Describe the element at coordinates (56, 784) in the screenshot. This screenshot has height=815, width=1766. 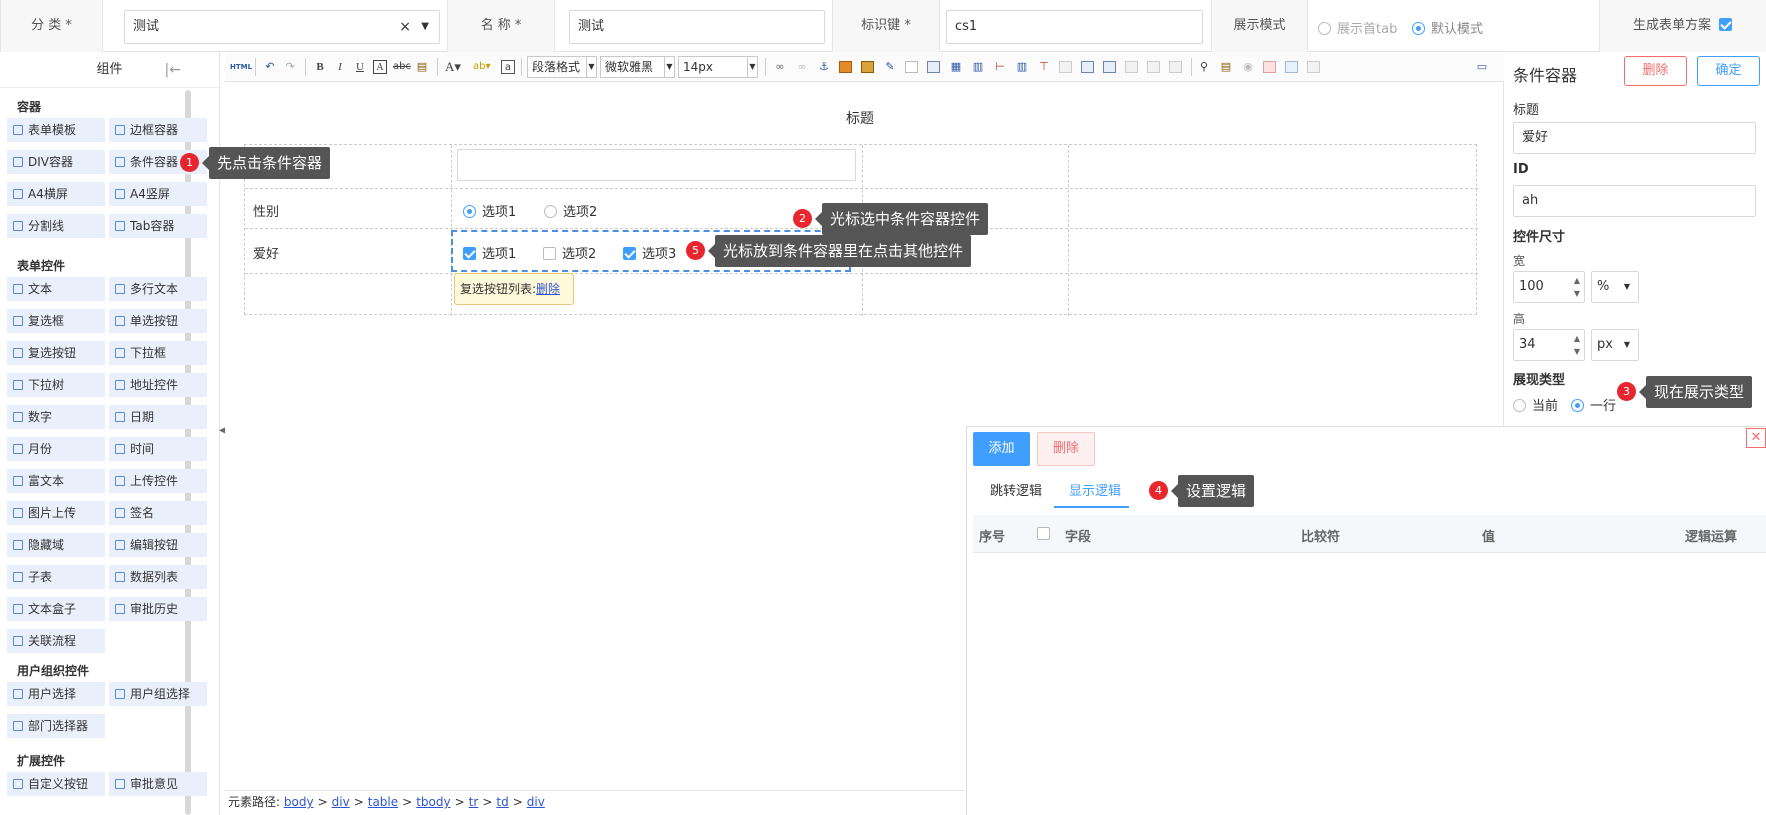
I see `palette-item: 自定义按钮` at that location.